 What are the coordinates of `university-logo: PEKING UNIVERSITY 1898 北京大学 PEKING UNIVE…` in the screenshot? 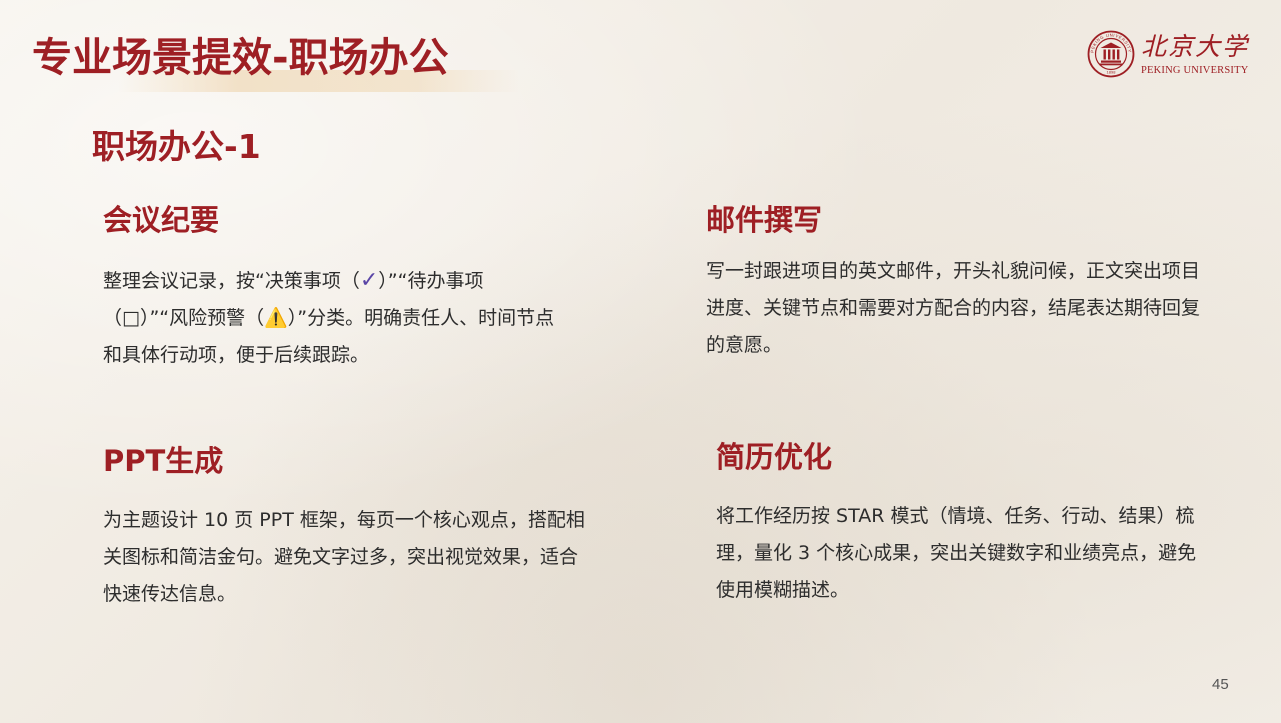 It's located at (1172, 56).